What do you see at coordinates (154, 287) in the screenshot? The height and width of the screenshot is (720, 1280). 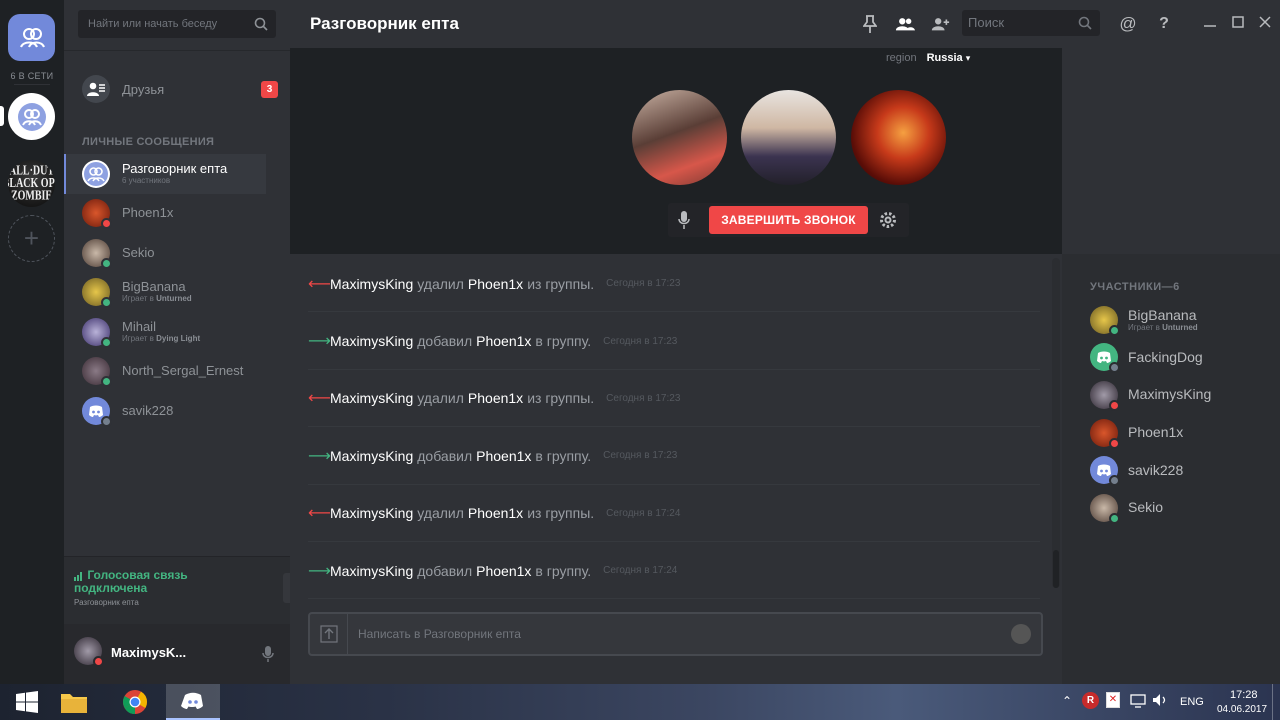 I see `dm-name: BigBanana` at bounding box center [154, 287].